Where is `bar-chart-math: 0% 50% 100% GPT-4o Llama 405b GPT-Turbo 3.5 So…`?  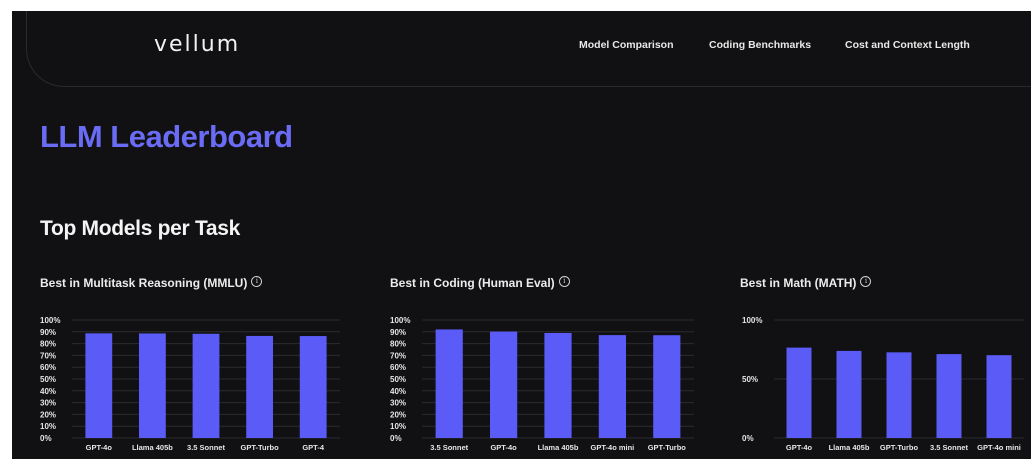
bar-chart-math: 0% 50% 100% GPT-4o Llama 405b GPT-Turbo 3.5 So… is located at coordinates (883, 384).